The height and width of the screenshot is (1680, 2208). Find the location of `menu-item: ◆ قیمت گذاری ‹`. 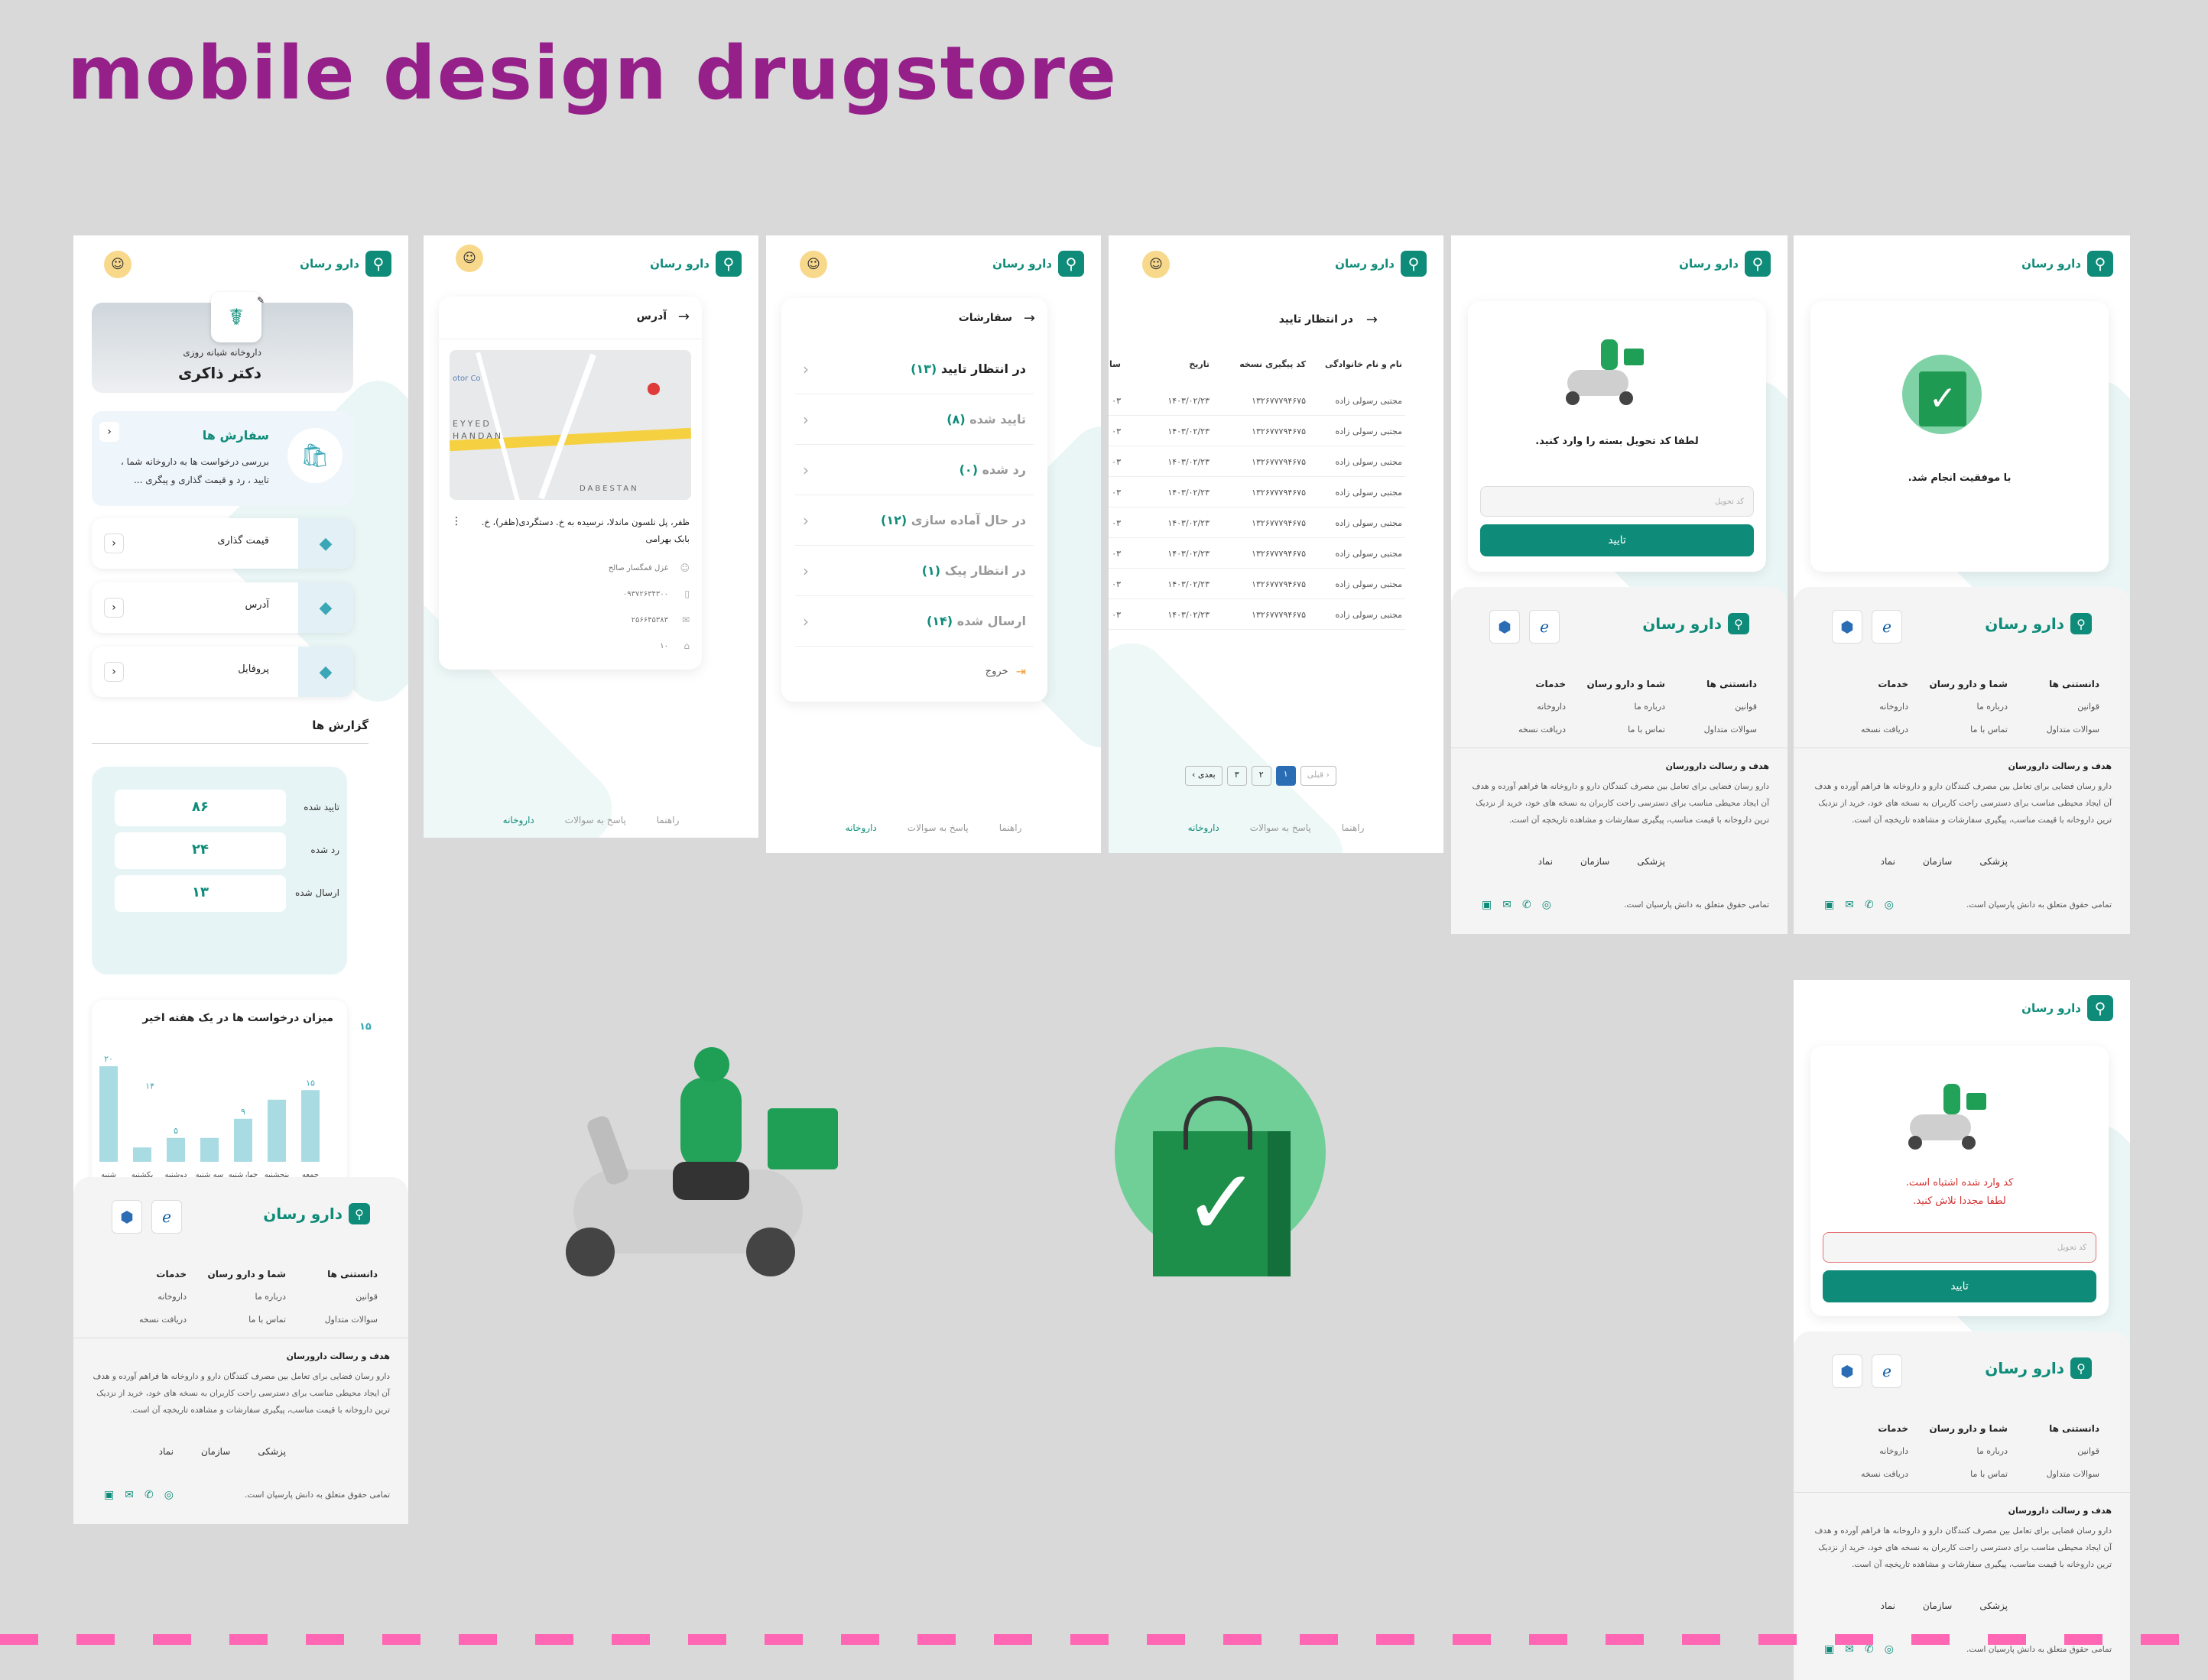

menu-item: ◆ قیمت گذاری ‹ is located at coordinates (222, 543).